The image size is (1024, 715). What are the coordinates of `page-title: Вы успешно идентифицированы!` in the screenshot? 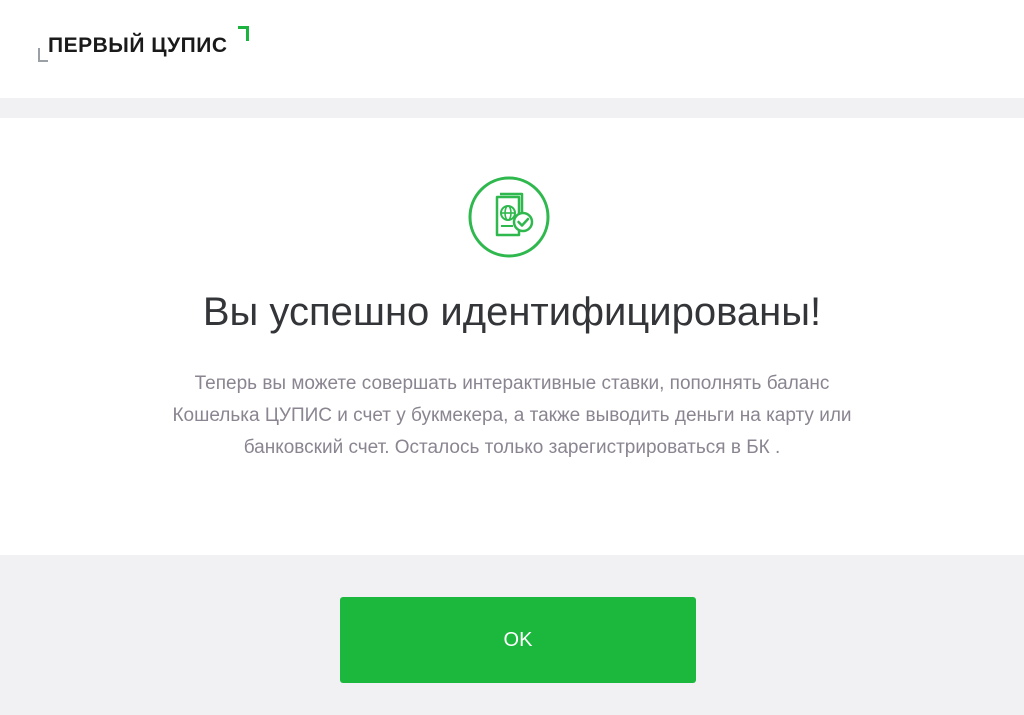 It's located at (512, 312).